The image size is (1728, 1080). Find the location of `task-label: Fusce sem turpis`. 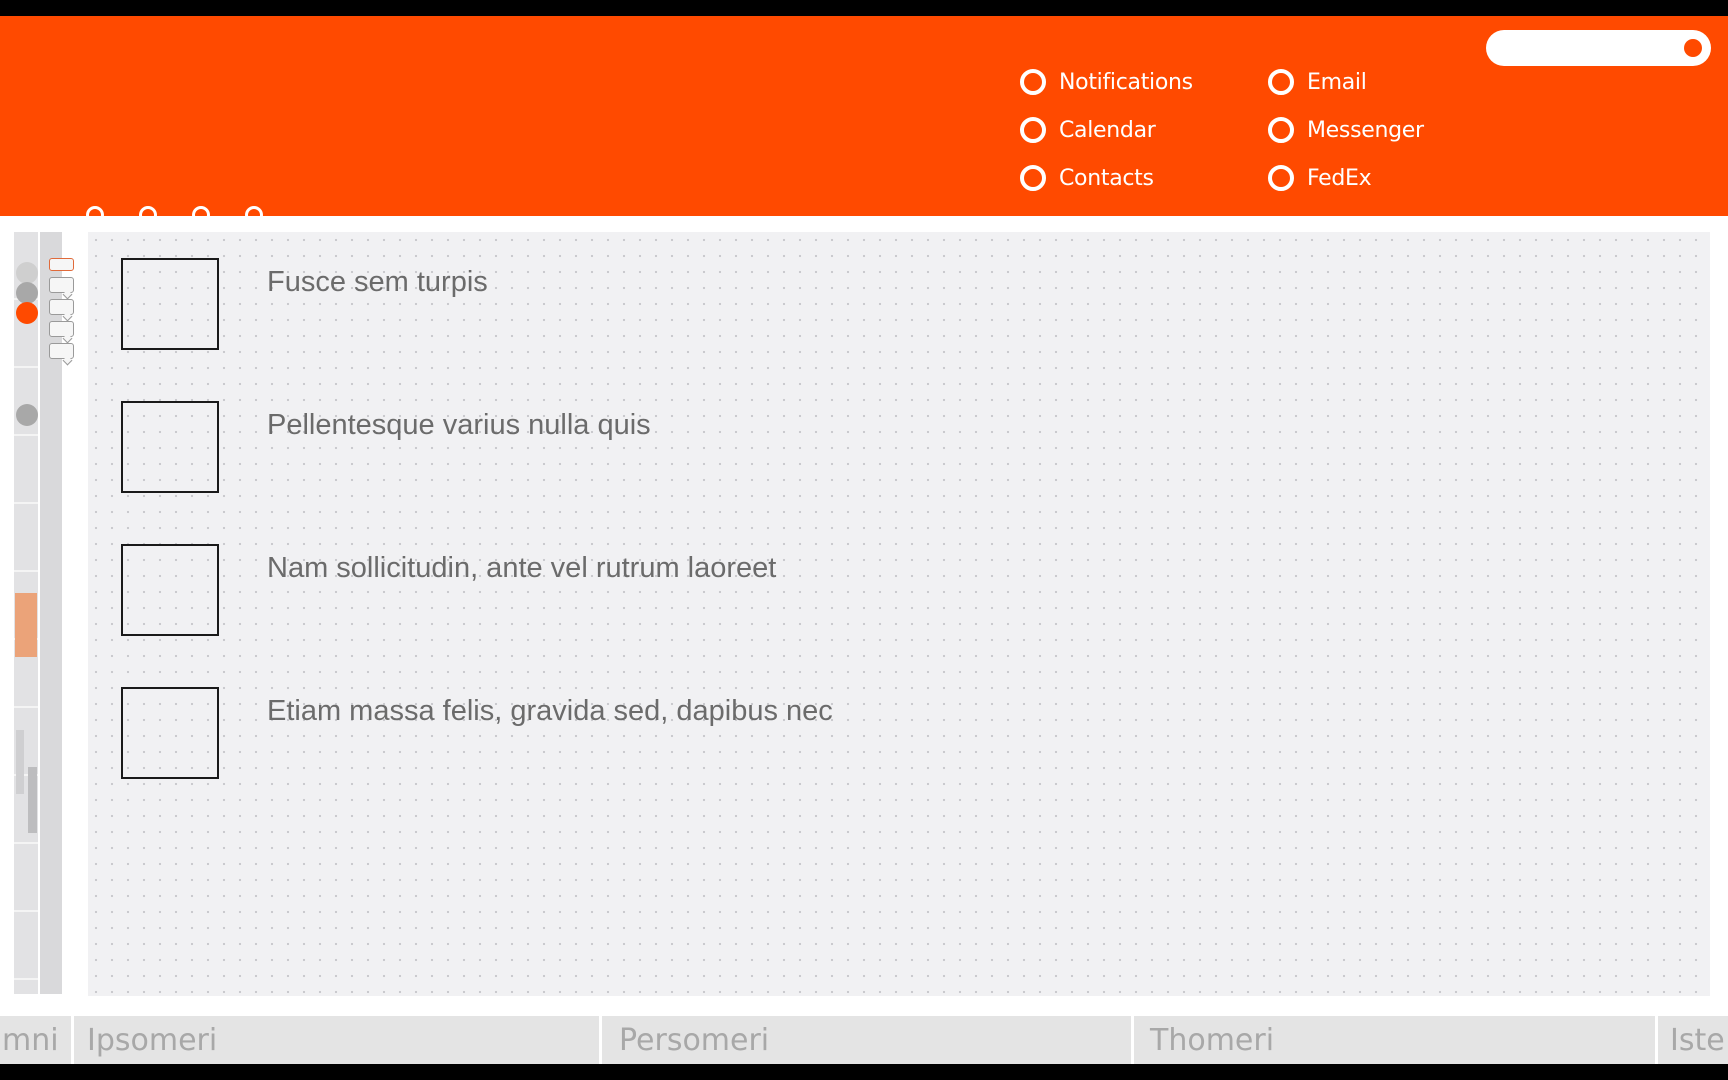

task-label: Fusce sem turpis is located at coordinates (377, 282).